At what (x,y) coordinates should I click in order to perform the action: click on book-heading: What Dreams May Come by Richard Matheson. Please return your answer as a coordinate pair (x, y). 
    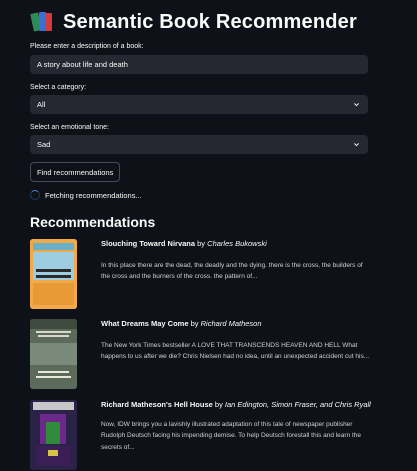
    Looking at the image, I should click on (181, 323).